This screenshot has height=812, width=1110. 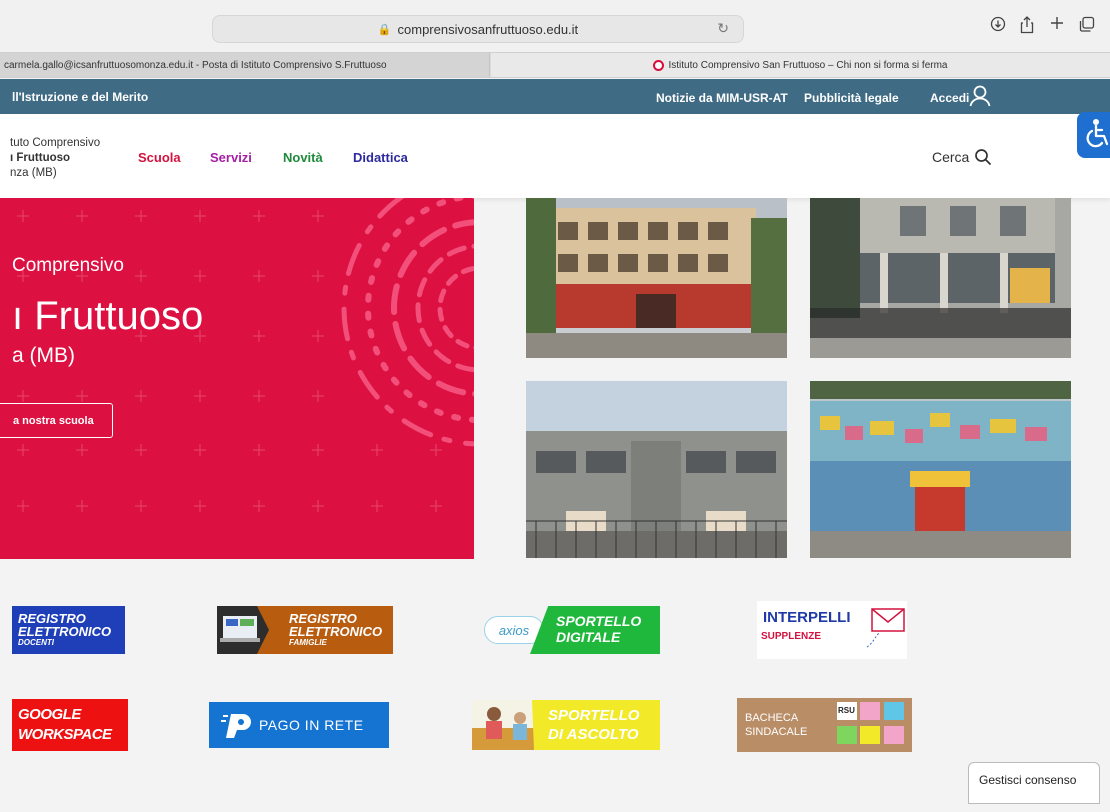 I want to click on rsu-tag: RSU, so click(x=846, y=710).